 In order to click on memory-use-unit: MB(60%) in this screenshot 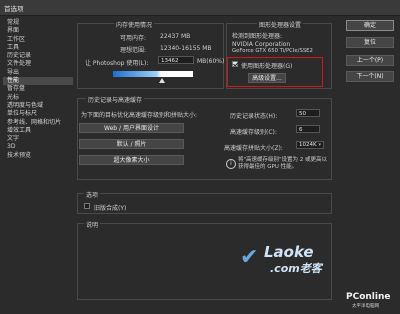, I will do `click(211, 61)`.